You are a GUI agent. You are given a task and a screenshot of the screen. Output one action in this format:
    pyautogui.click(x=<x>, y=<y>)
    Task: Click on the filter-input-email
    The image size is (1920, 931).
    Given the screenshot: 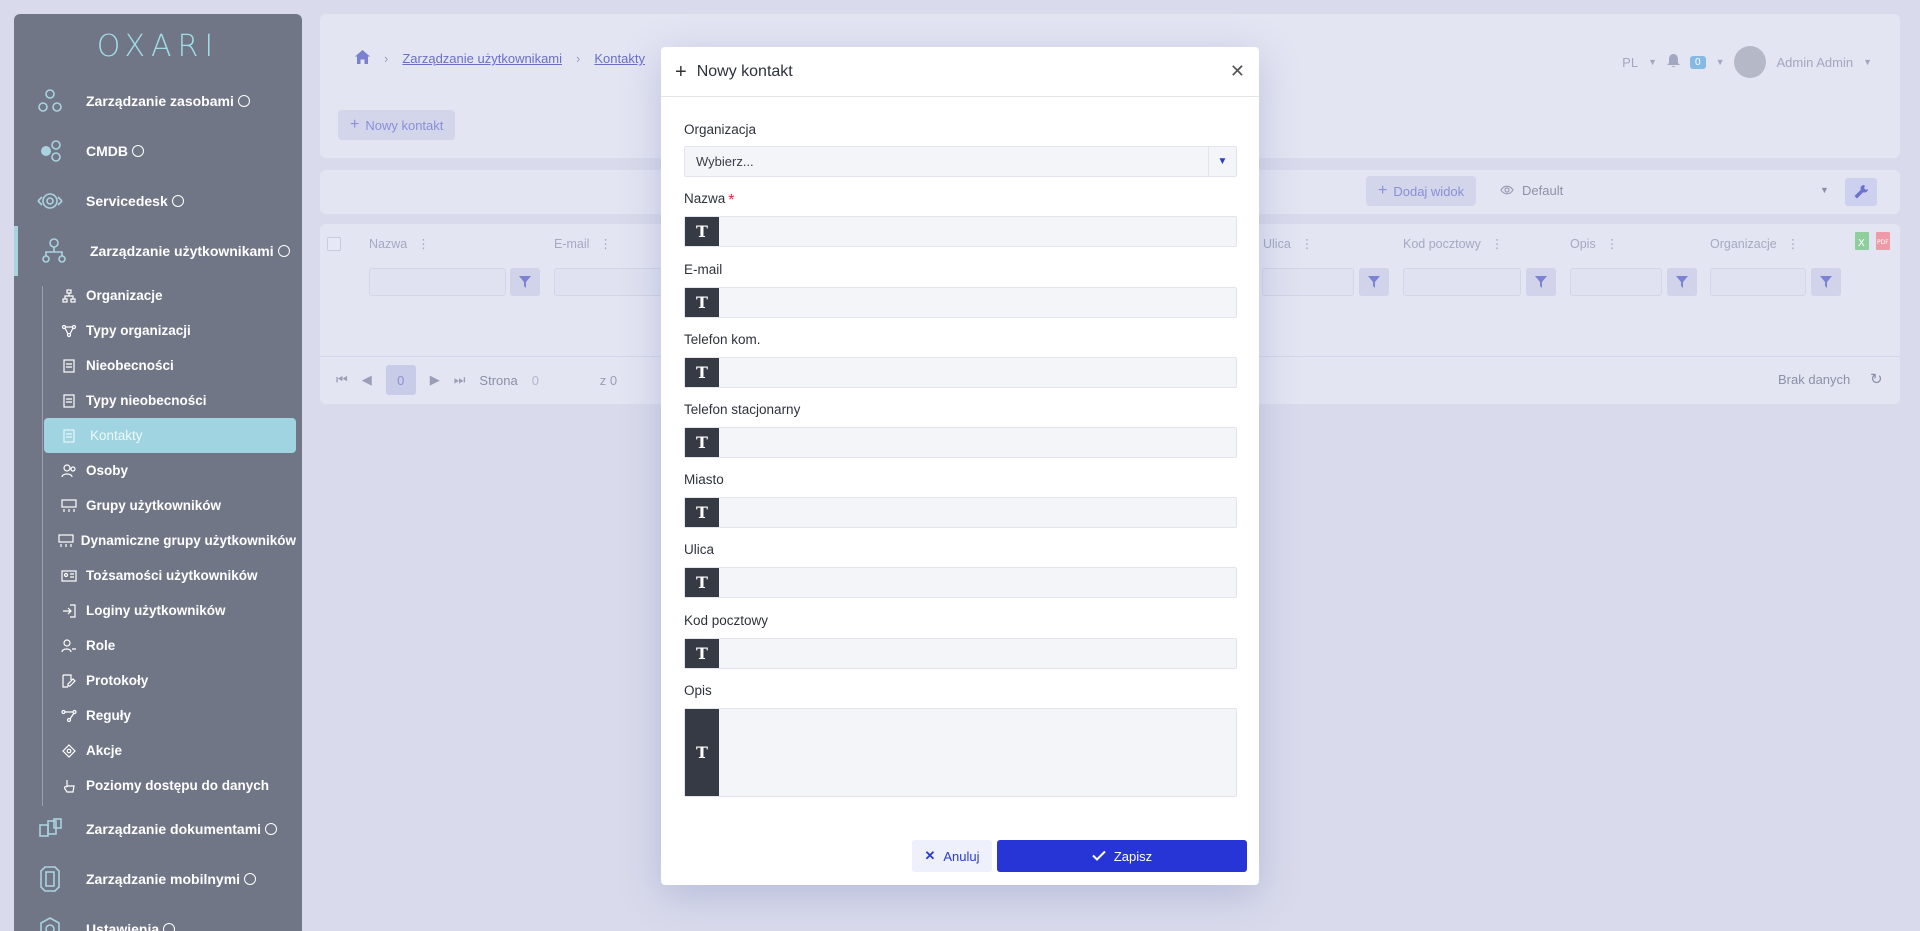 What is the action you would take?
    pyautogui.click(x=609, y=282)
    